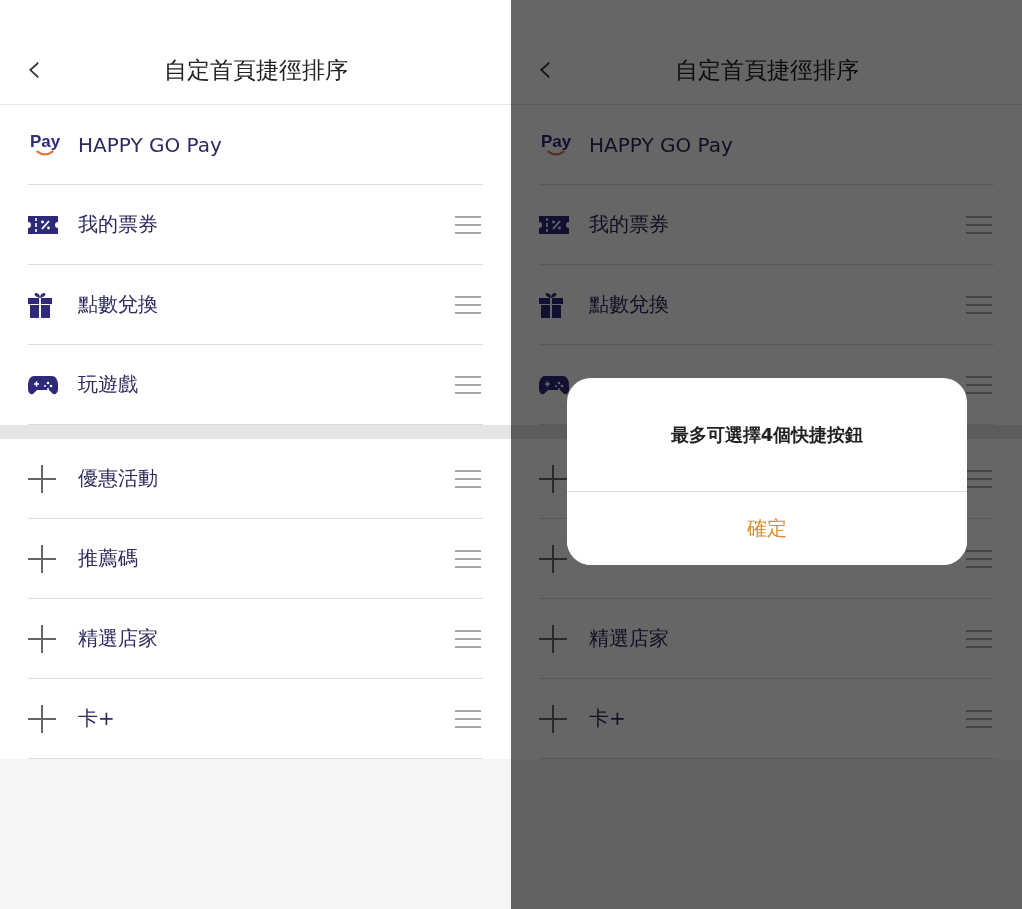 Image resolution: width=1022 pixels, height=909 pixels. What do you see at coordinates (108, 384) in the screenshot?
I see `shortcut-label: 玩遊戲` at bounding box center [108, 384].